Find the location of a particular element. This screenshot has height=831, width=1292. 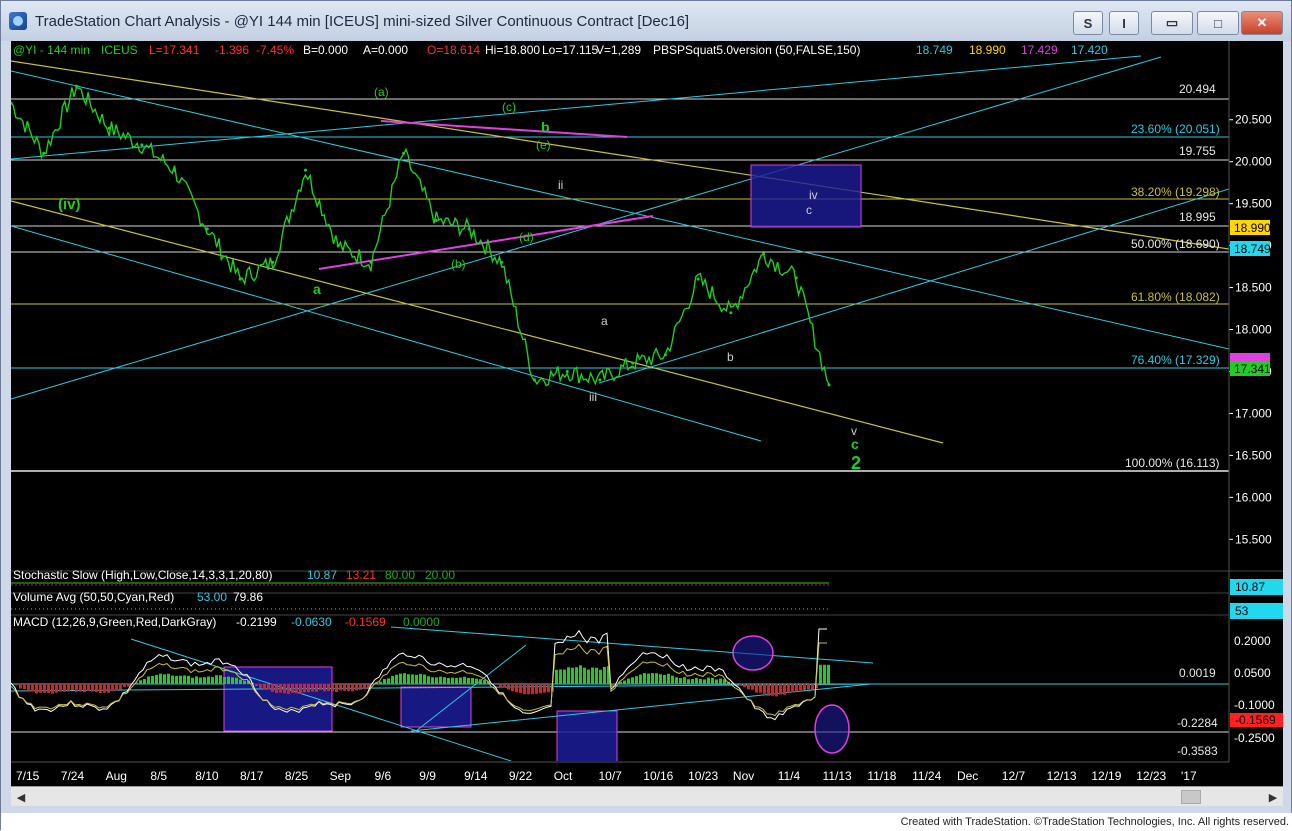

time-axis-label: 9/9 is located at coordinates (427, 776).